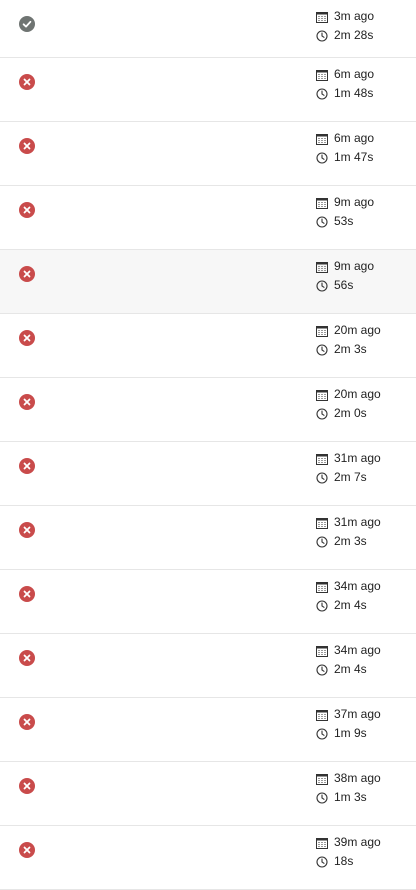 The height and width of the screenshot is (890, 416). Describe the element at coordinates (27, 24) in the screenshot. I see `check-circle-icon` at that location.